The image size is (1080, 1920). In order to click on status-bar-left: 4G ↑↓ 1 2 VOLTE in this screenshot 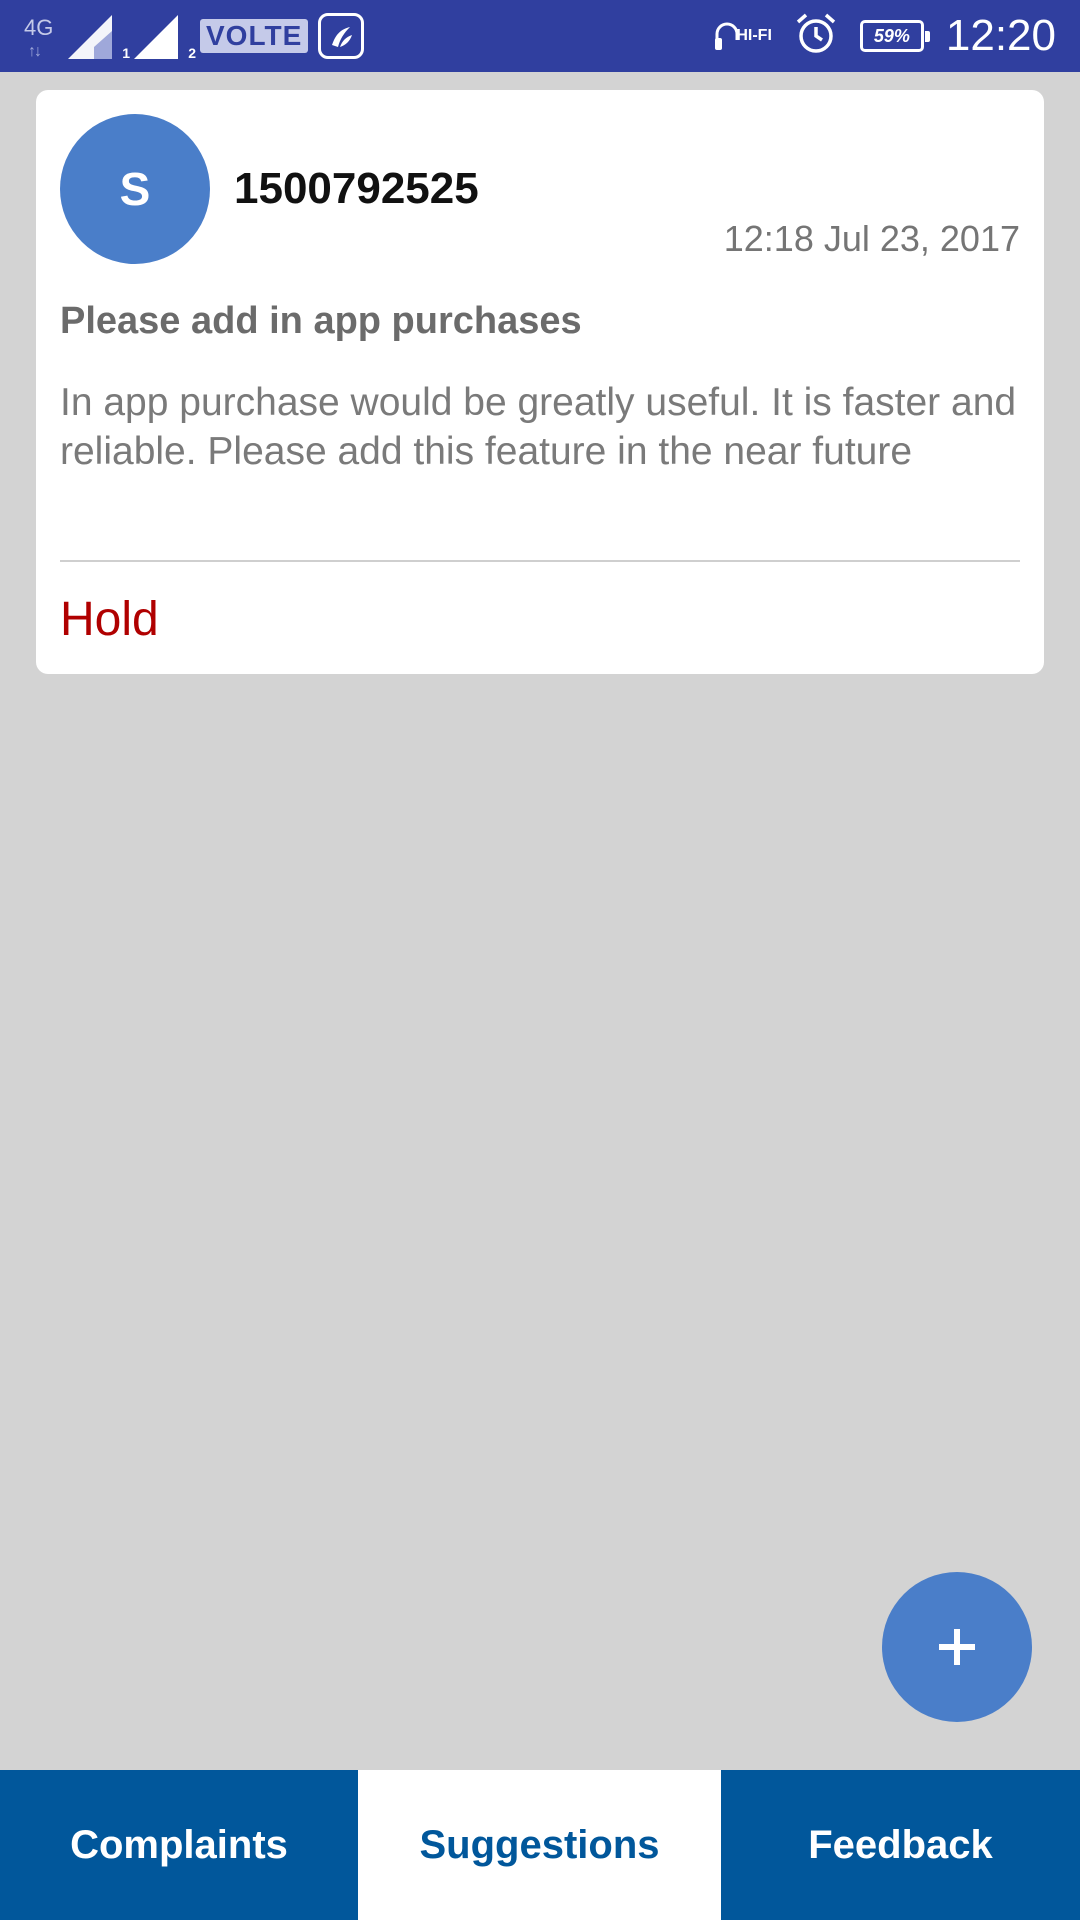, I will do `click(194, 36)`.